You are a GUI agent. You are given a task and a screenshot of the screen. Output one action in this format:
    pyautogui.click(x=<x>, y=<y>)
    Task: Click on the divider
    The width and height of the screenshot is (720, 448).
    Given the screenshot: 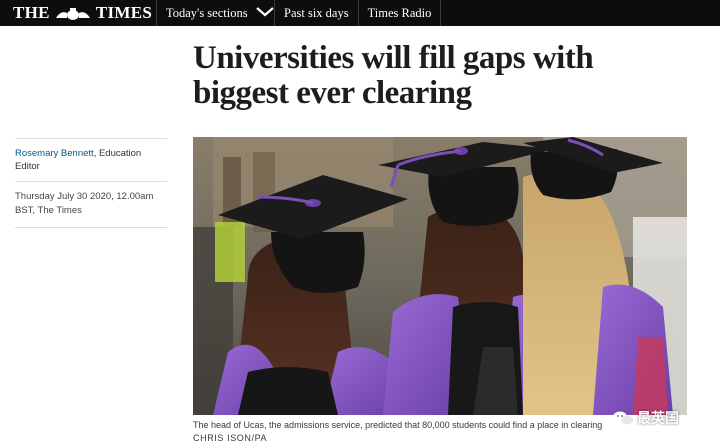 What is the action you would take?
    pyautogui.click(x=91, y=227)
    